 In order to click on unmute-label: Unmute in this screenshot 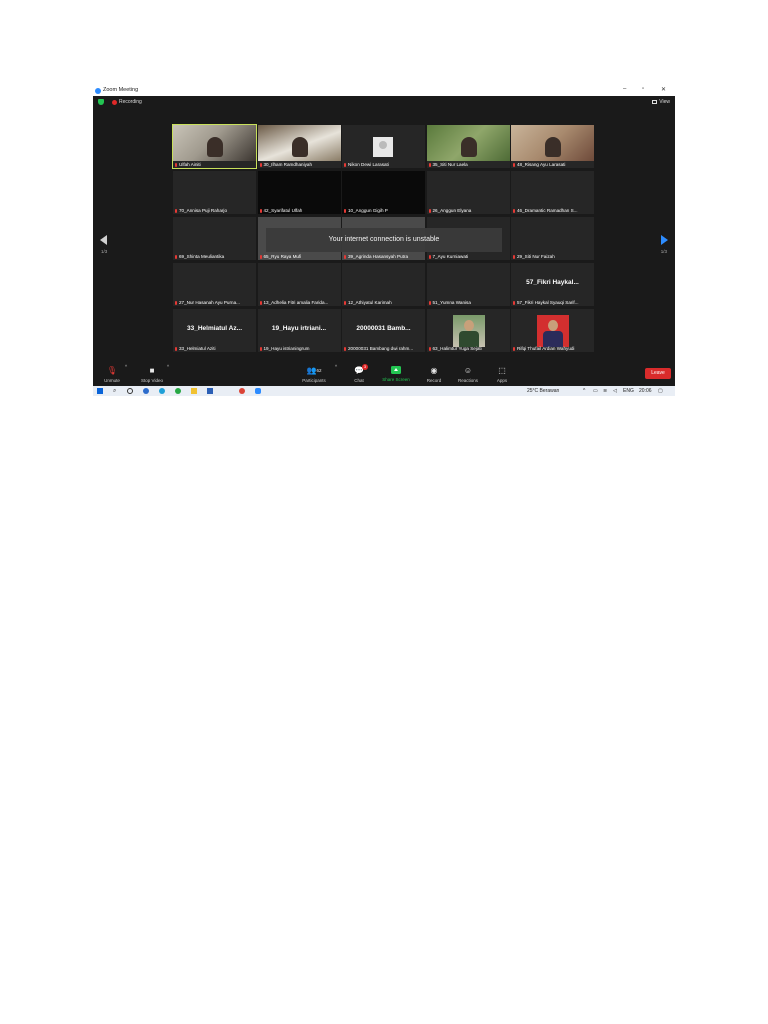, I will do `click(112, 380)`.